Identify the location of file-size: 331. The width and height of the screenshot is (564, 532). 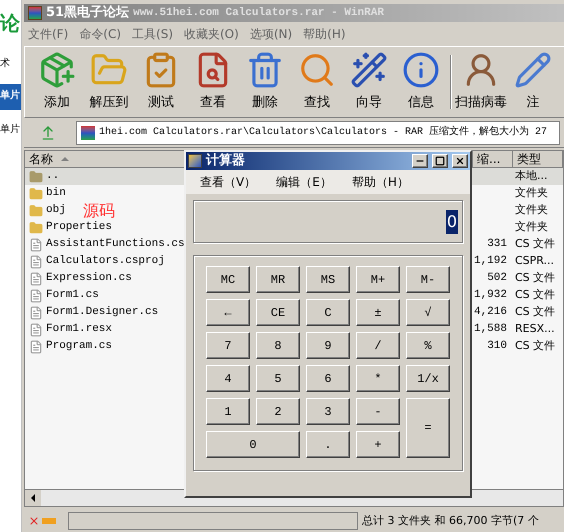
(497, 244).